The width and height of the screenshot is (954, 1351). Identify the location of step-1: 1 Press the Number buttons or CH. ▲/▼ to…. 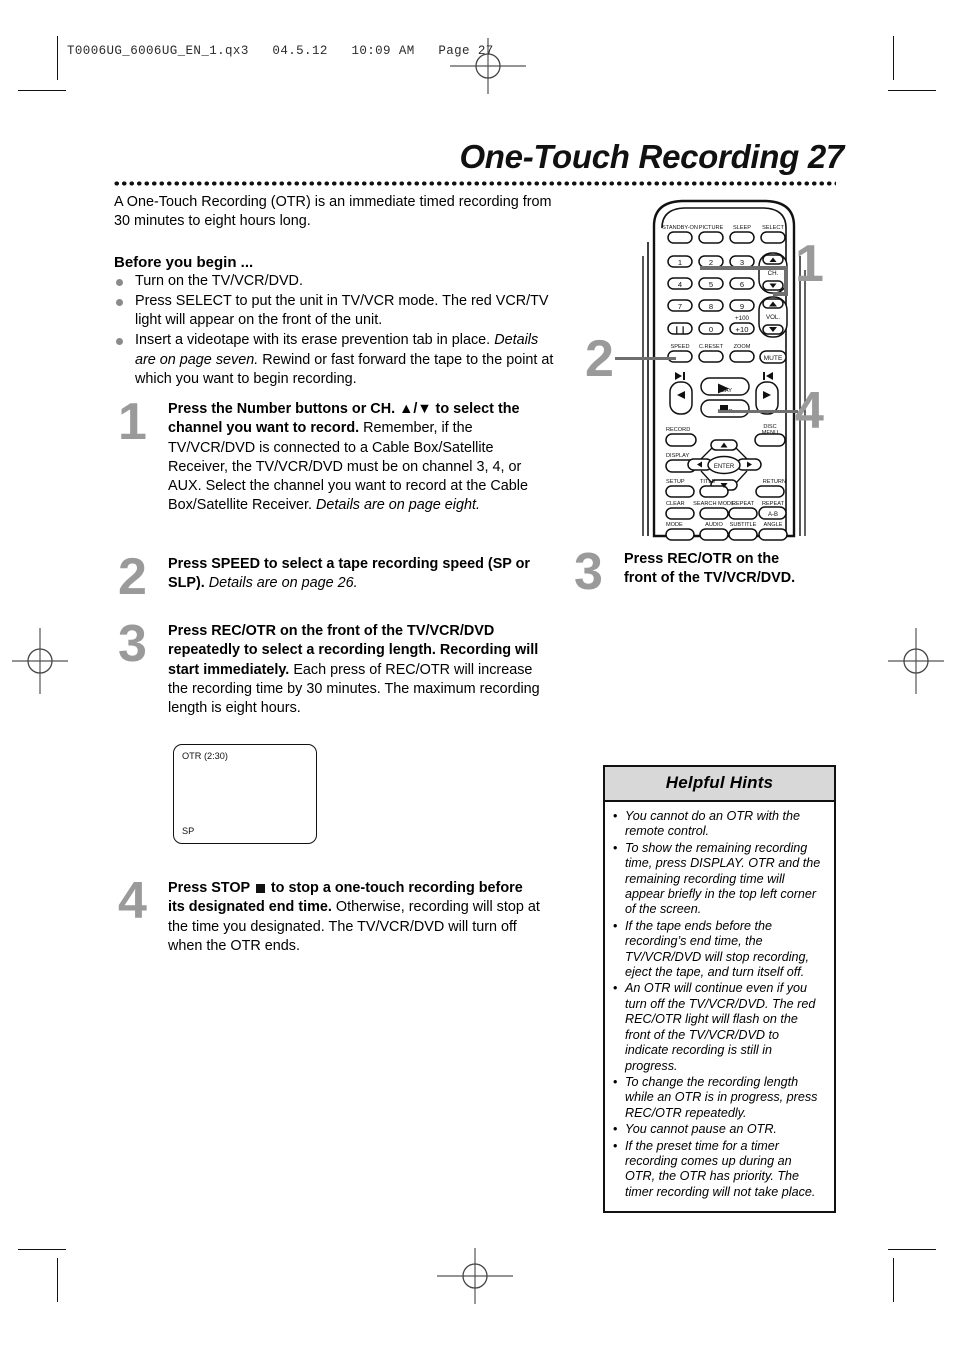
(329, 454).